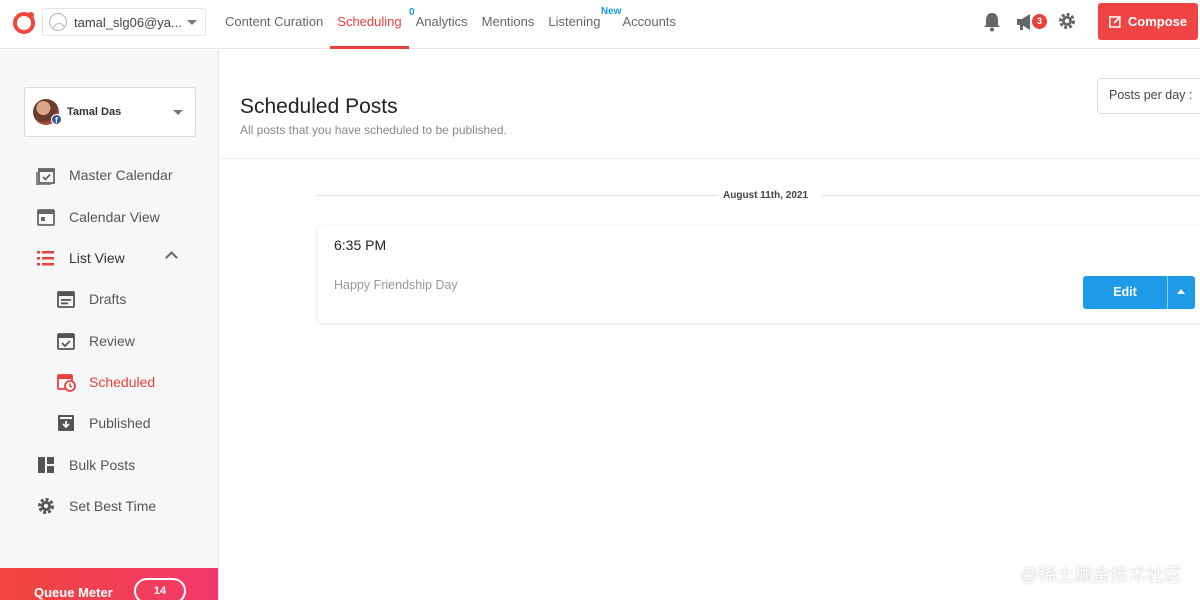  I want to click on sidebar-item-label: Scheduled, so click(122, 382).